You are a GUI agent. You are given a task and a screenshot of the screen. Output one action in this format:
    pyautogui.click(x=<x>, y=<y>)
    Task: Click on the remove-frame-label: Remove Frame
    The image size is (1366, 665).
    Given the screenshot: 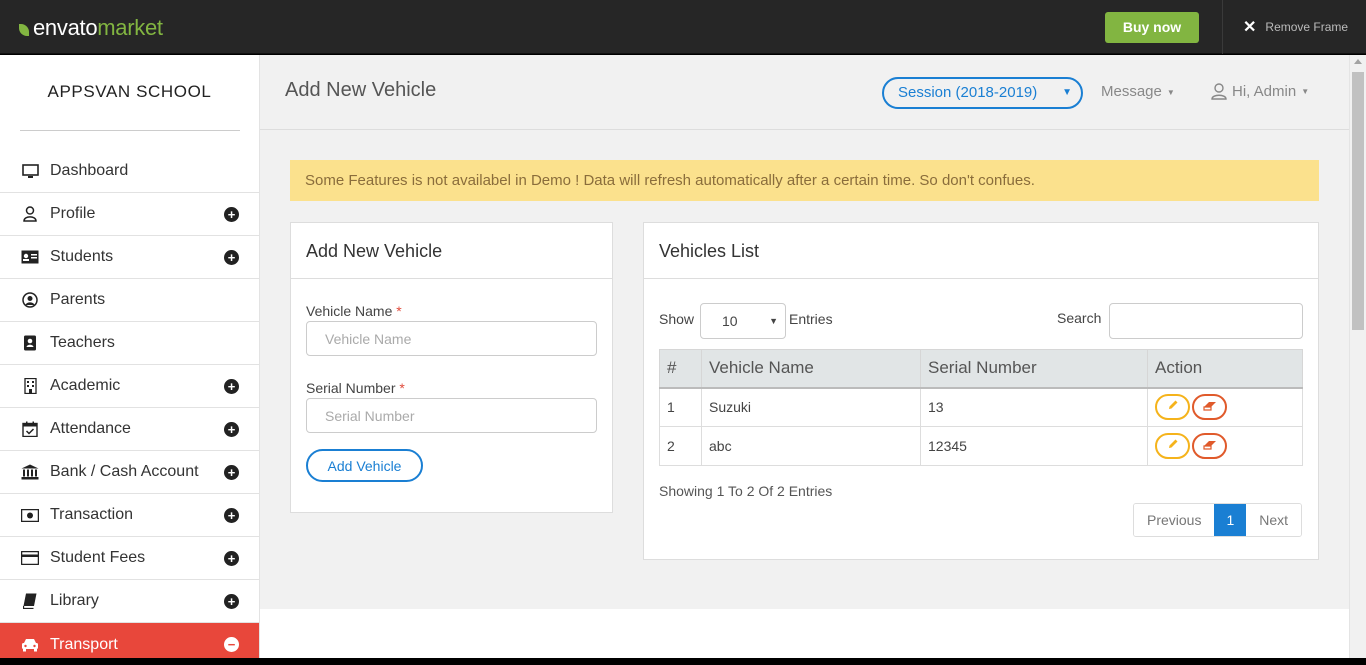 What is the action you would take?
    pyautogui.click(x=1307, y=27)
    